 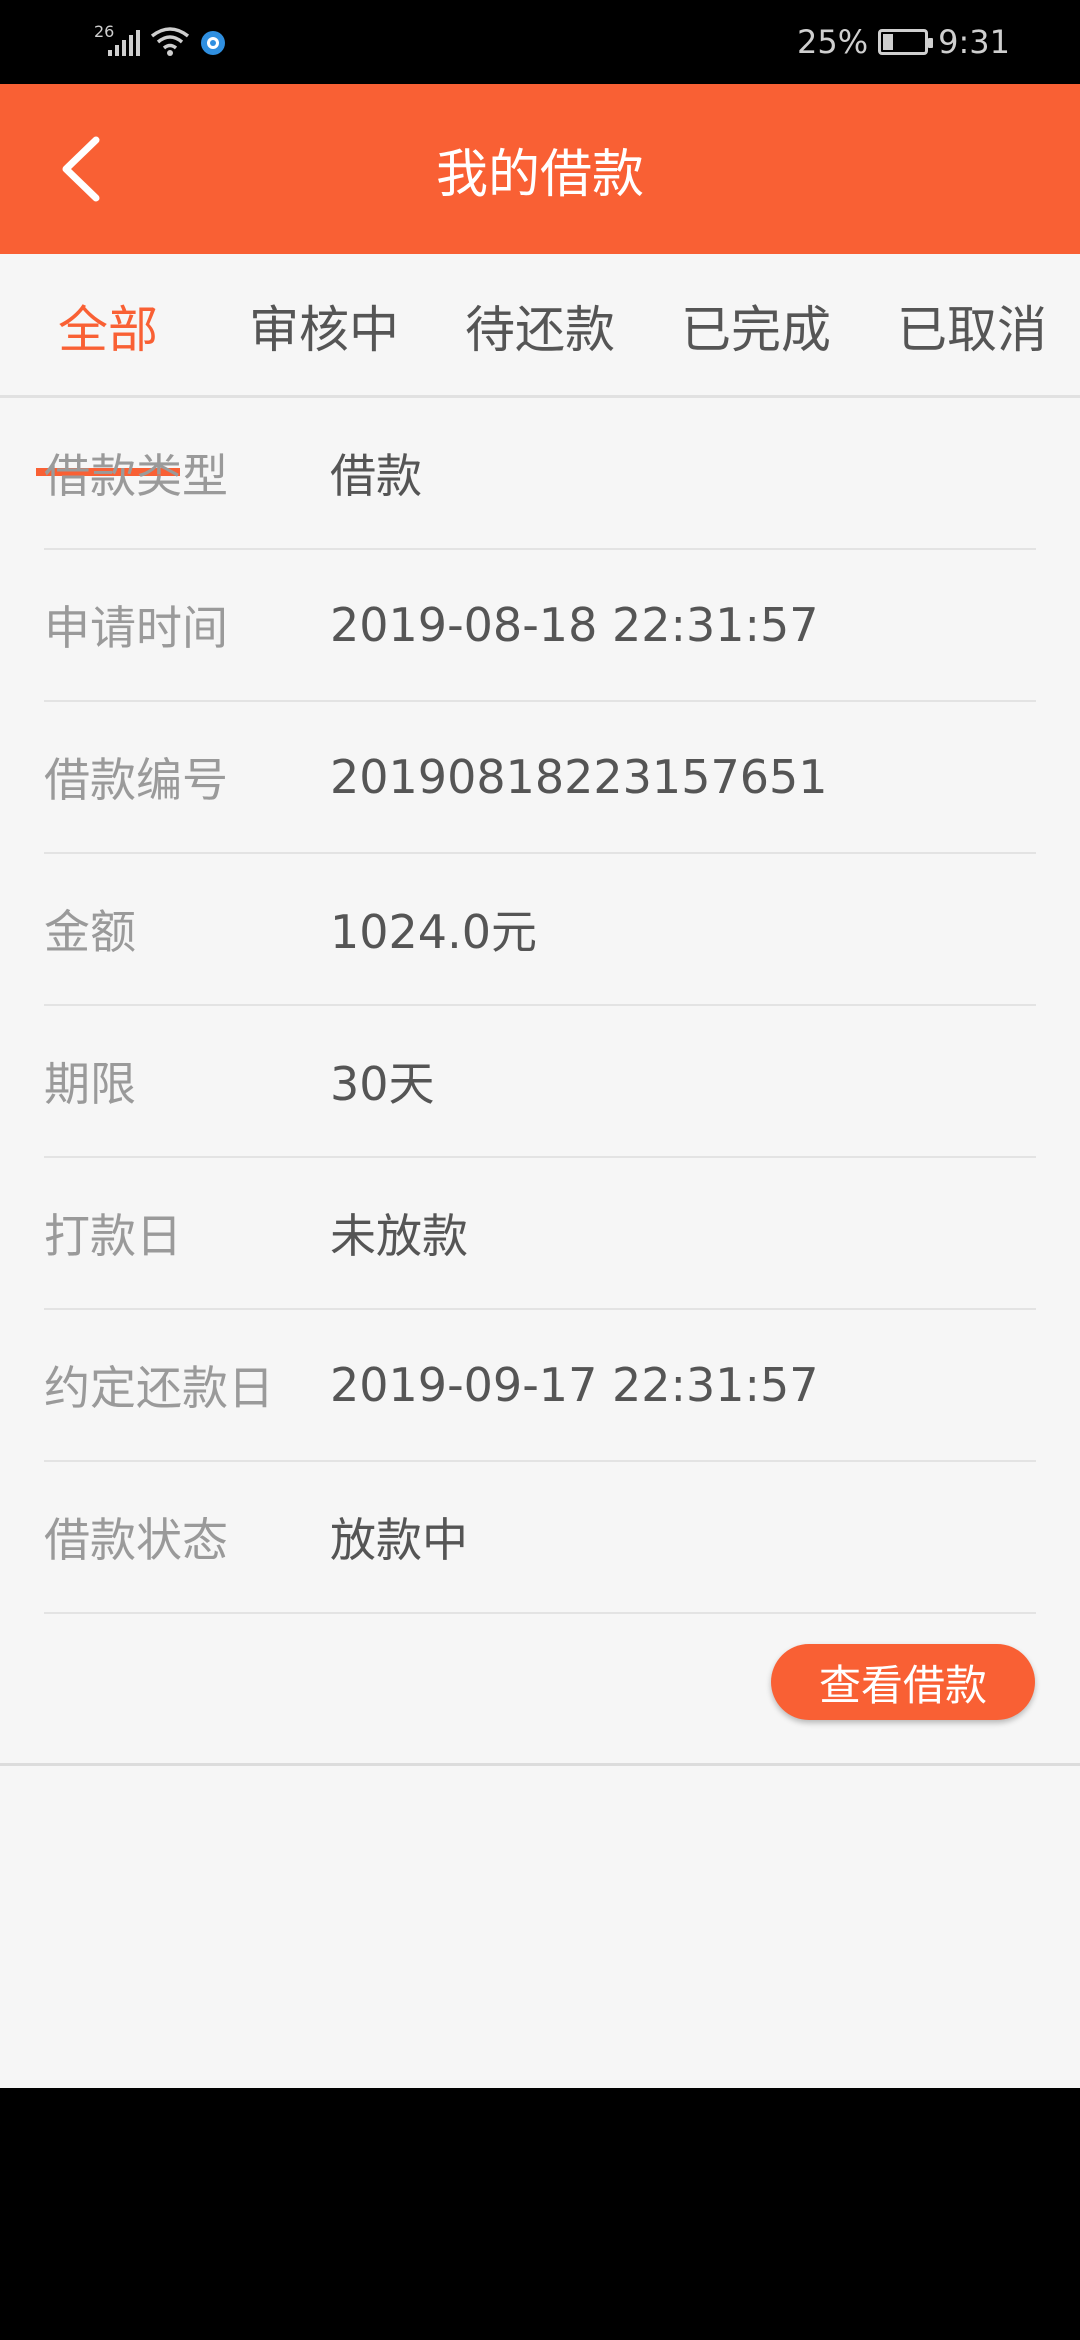 What do you see at coordinates (136, 780) in the screenshot?
I see `row-label: 借款编号` at bounding box center [136, 780].